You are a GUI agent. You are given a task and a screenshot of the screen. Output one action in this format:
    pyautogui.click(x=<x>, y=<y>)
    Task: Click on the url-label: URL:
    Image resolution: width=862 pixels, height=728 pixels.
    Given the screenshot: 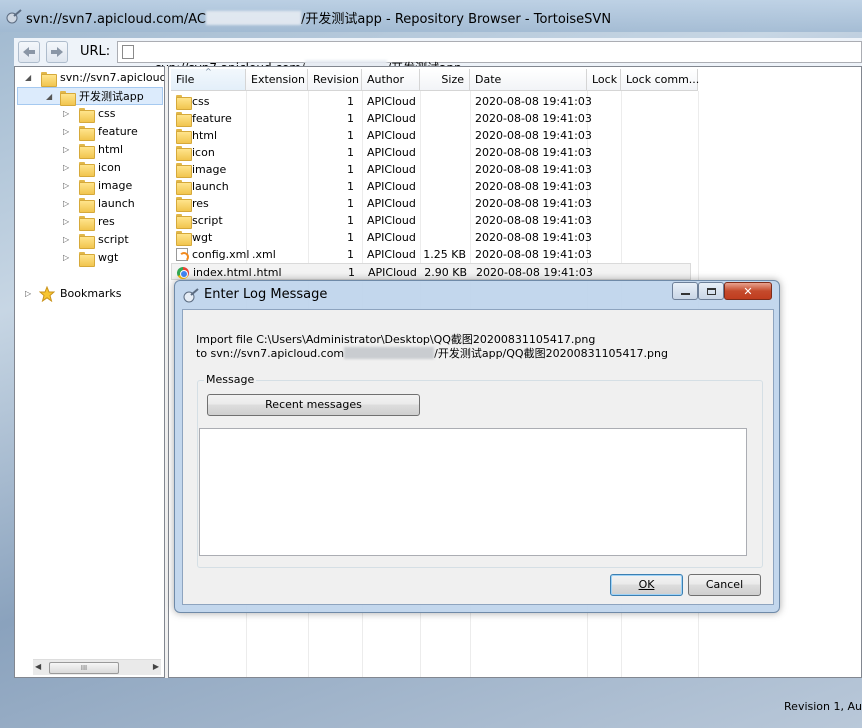 What is the action you would take?
    pyautogui.click(x=95, y=51)
    